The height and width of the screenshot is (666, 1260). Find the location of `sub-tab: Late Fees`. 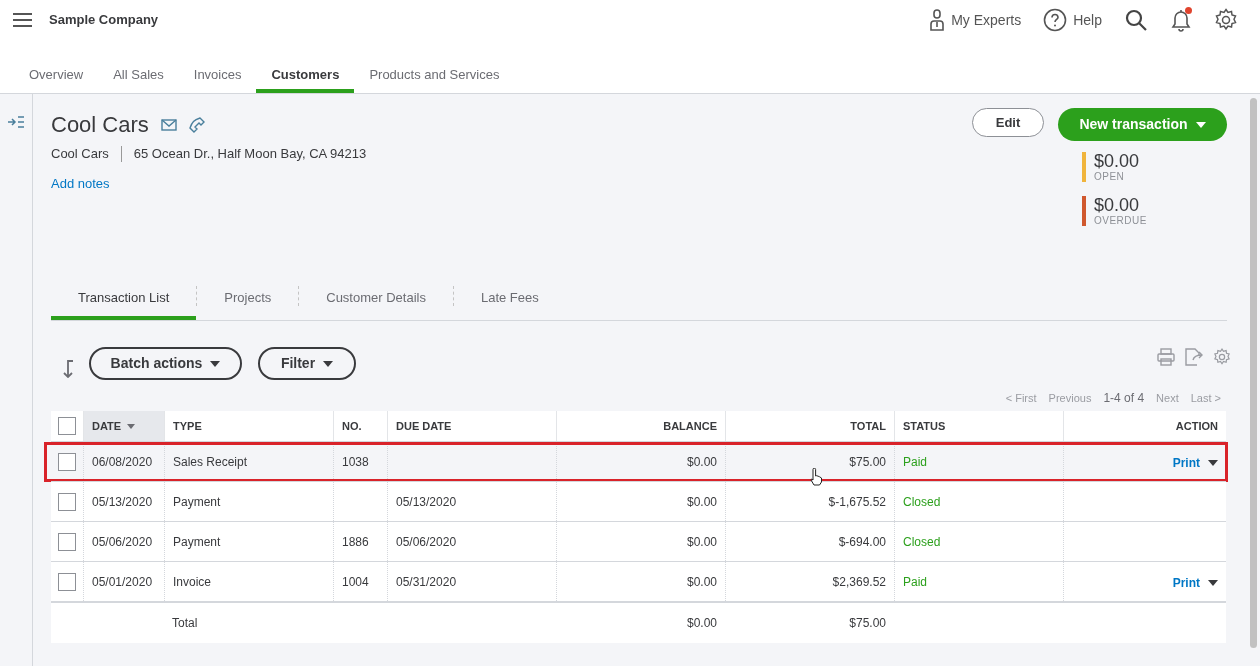

sub-tab: Late Fees is located at coordinates (509, 300).